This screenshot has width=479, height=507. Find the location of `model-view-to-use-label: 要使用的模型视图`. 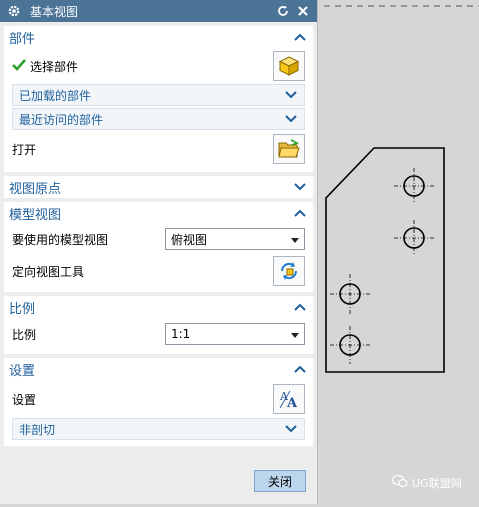

model-view-to-use-label: 要使用的模型视图 is located at coordinates (60, 239).